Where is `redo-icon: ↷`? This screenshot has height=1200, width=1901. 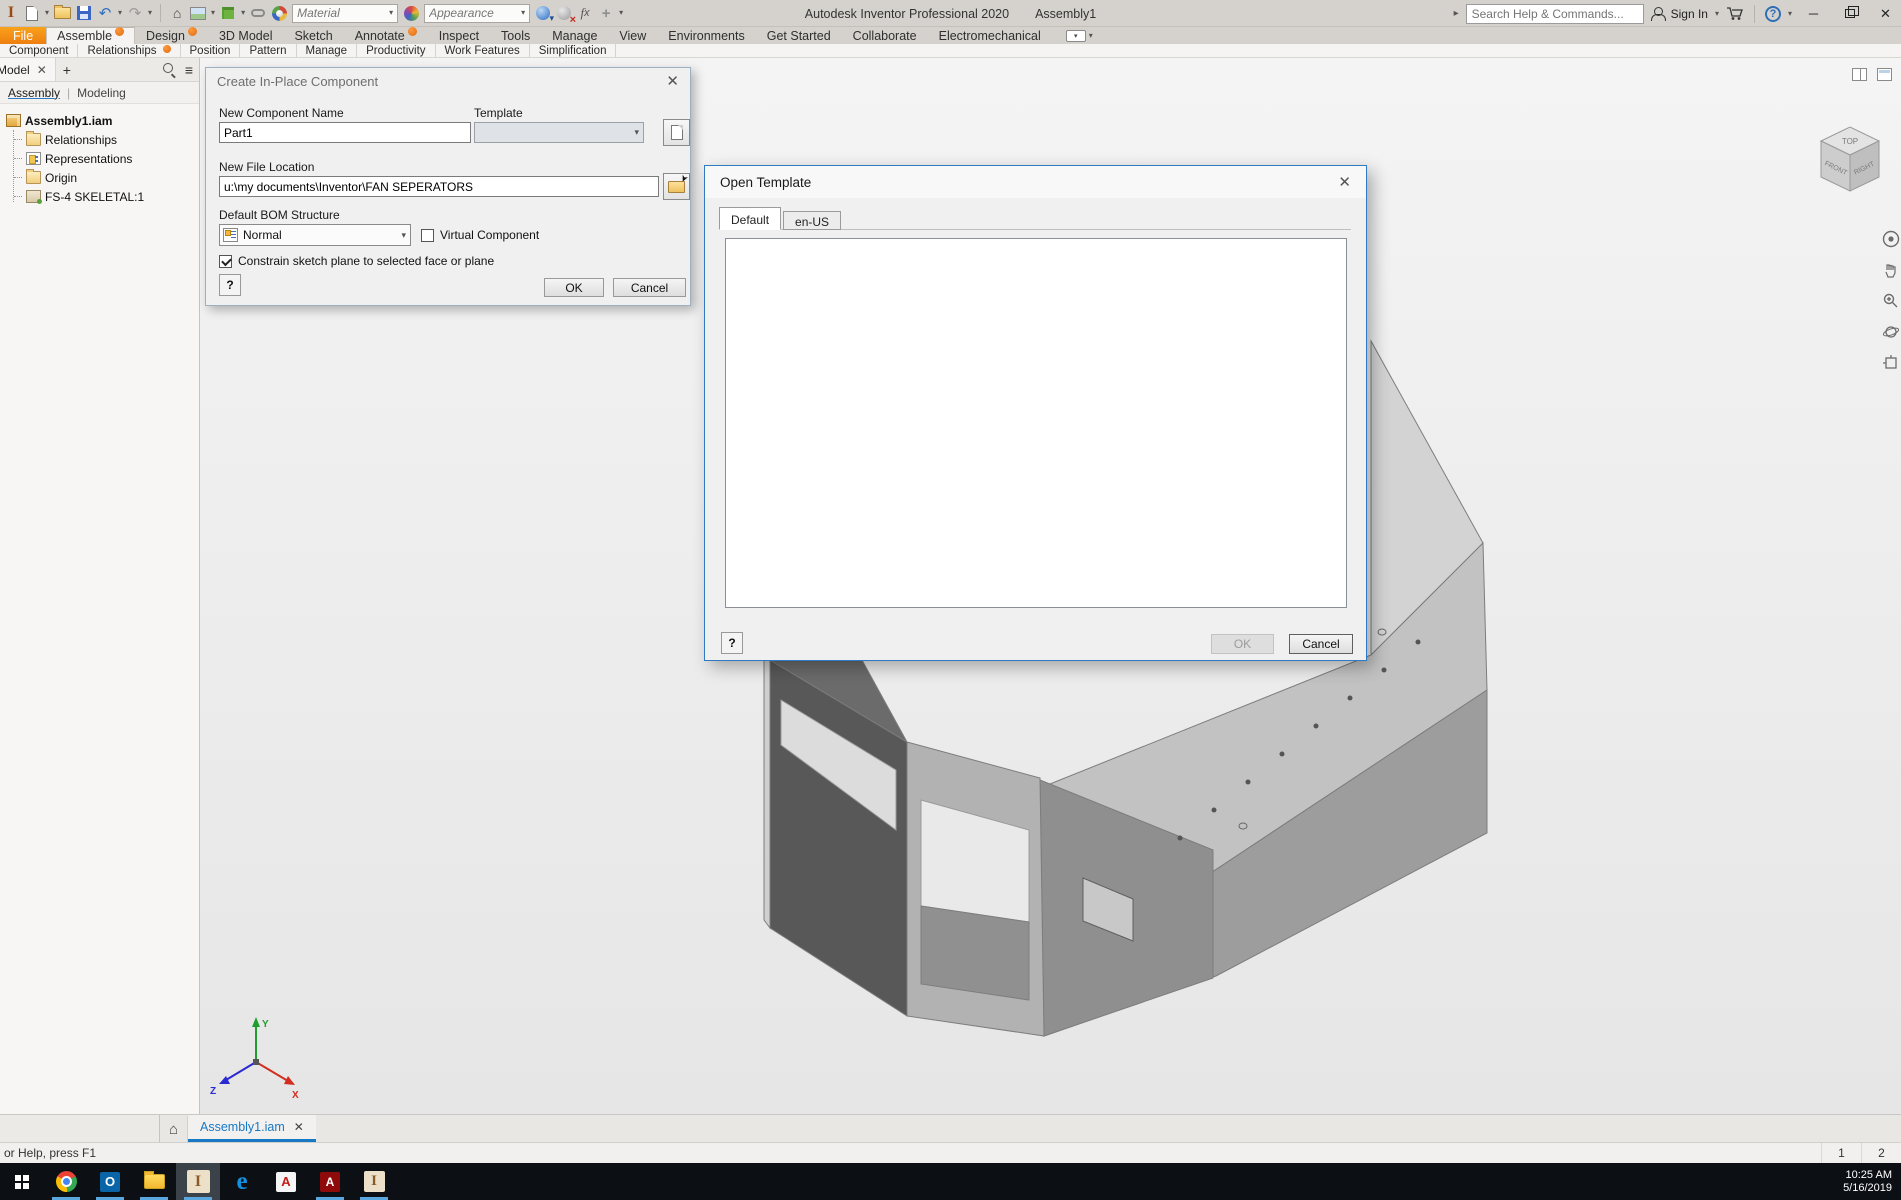
redo-icon: ↷ is located at coordinates (135, 13).